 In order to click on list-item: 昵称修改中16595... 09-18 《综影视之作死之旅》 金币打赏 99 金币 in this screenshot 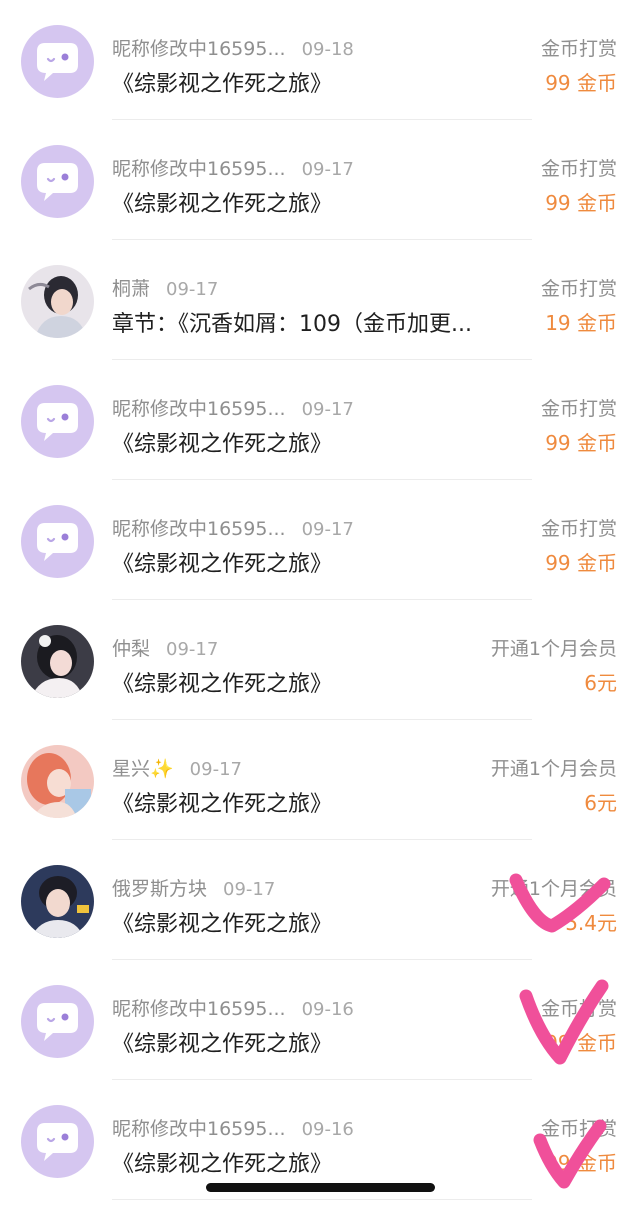, I will do `click(320, 60)`.